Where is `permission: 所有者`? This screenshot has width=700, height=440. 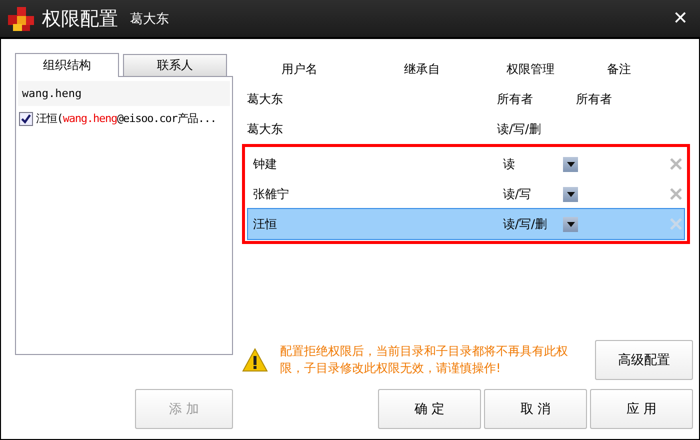
permission: 所有者 is located at coordinates (515, 99).